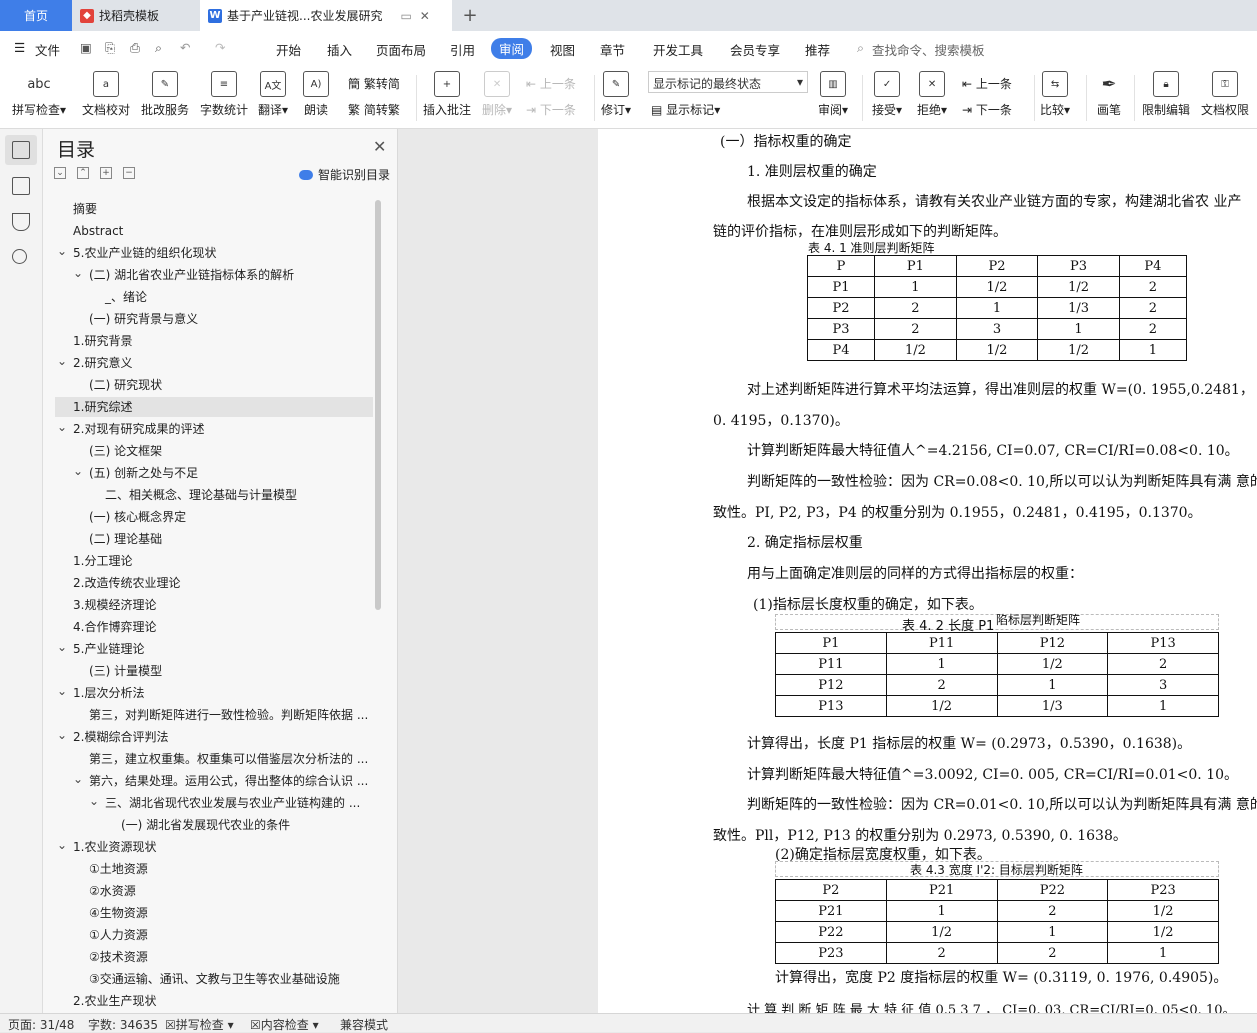 This screenshot has width=1257, height=1033. I want to click on toc-item: (三) 计量模型, so click(214, 671).